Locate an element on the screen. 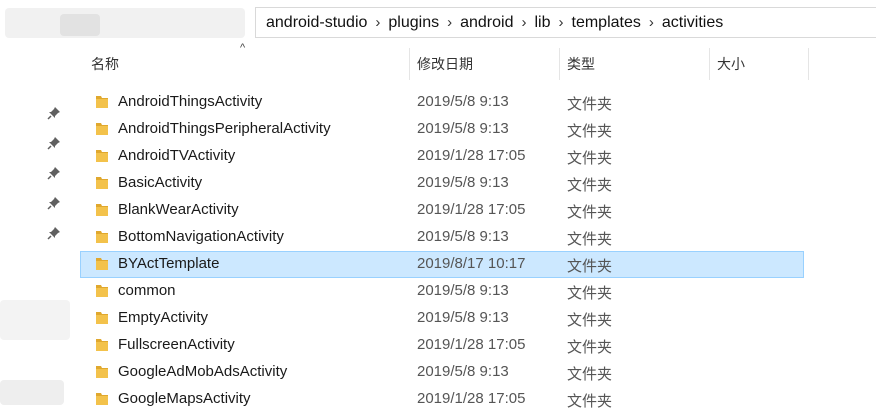 The image size is (876, 413). file-row: FullscreenActivity 2019/1/28 17:05 文件夹 is located at coordinates (442, 345).